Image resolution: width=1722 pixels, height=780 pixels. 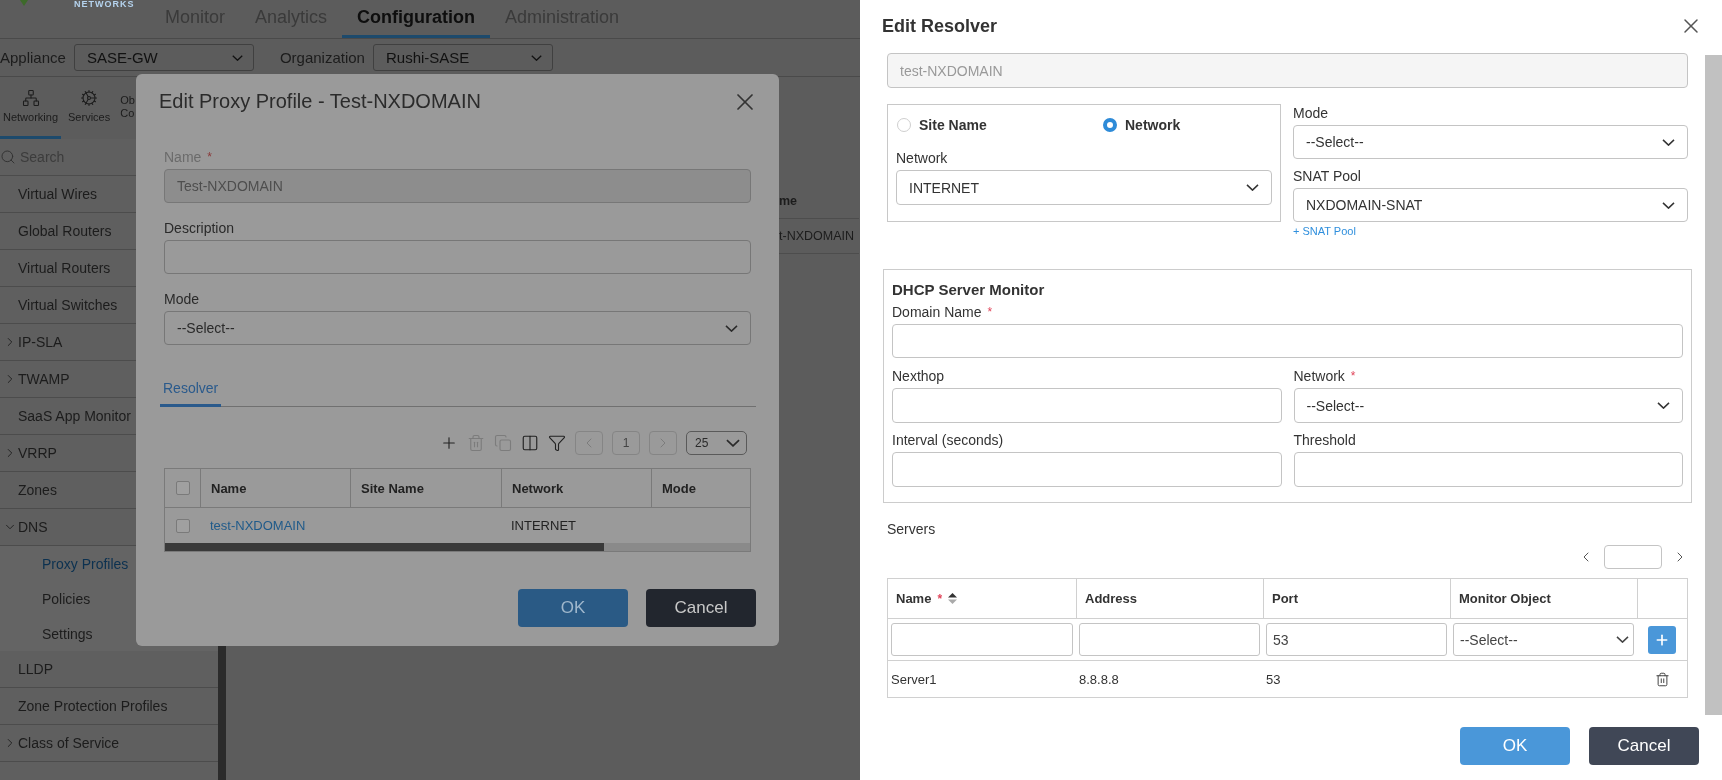 What do you see at coordinates (1324, 440) in the screenshot?
I see `field-label: Threshold` at bounding box center [1324, 440].